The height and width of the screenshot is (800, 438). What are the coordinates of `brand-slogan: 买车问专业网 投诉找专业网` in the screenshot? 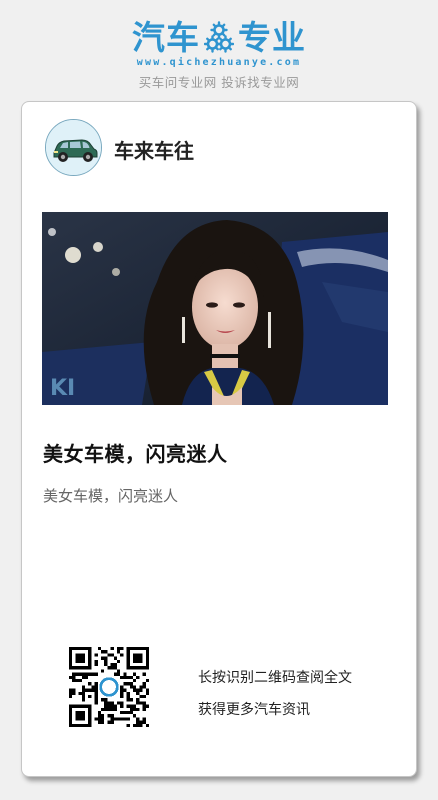 It's located at (219, 82).